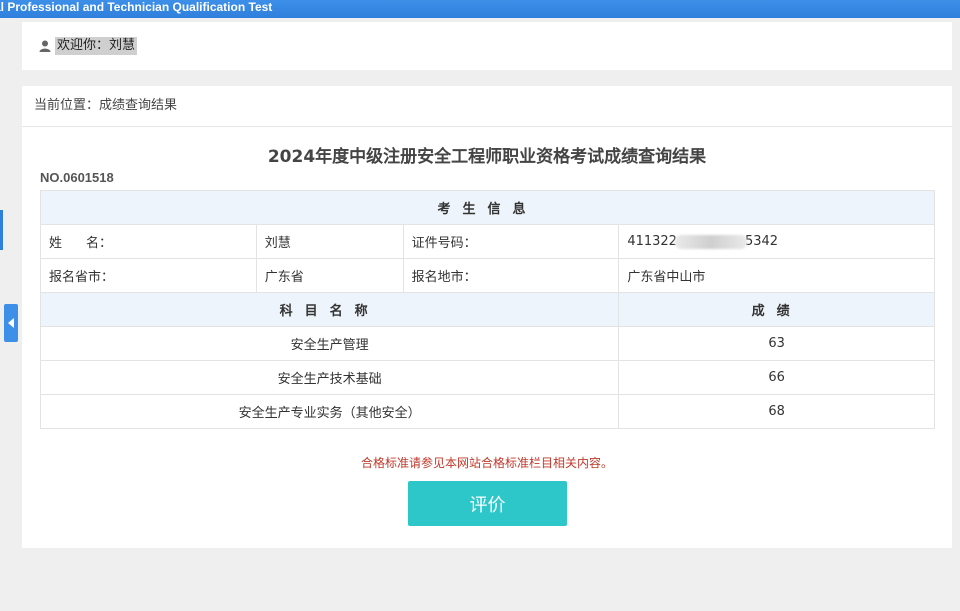 This screenshot has height=611, width=960. I want to click on name-label: 姓名：, so click(148, 241).